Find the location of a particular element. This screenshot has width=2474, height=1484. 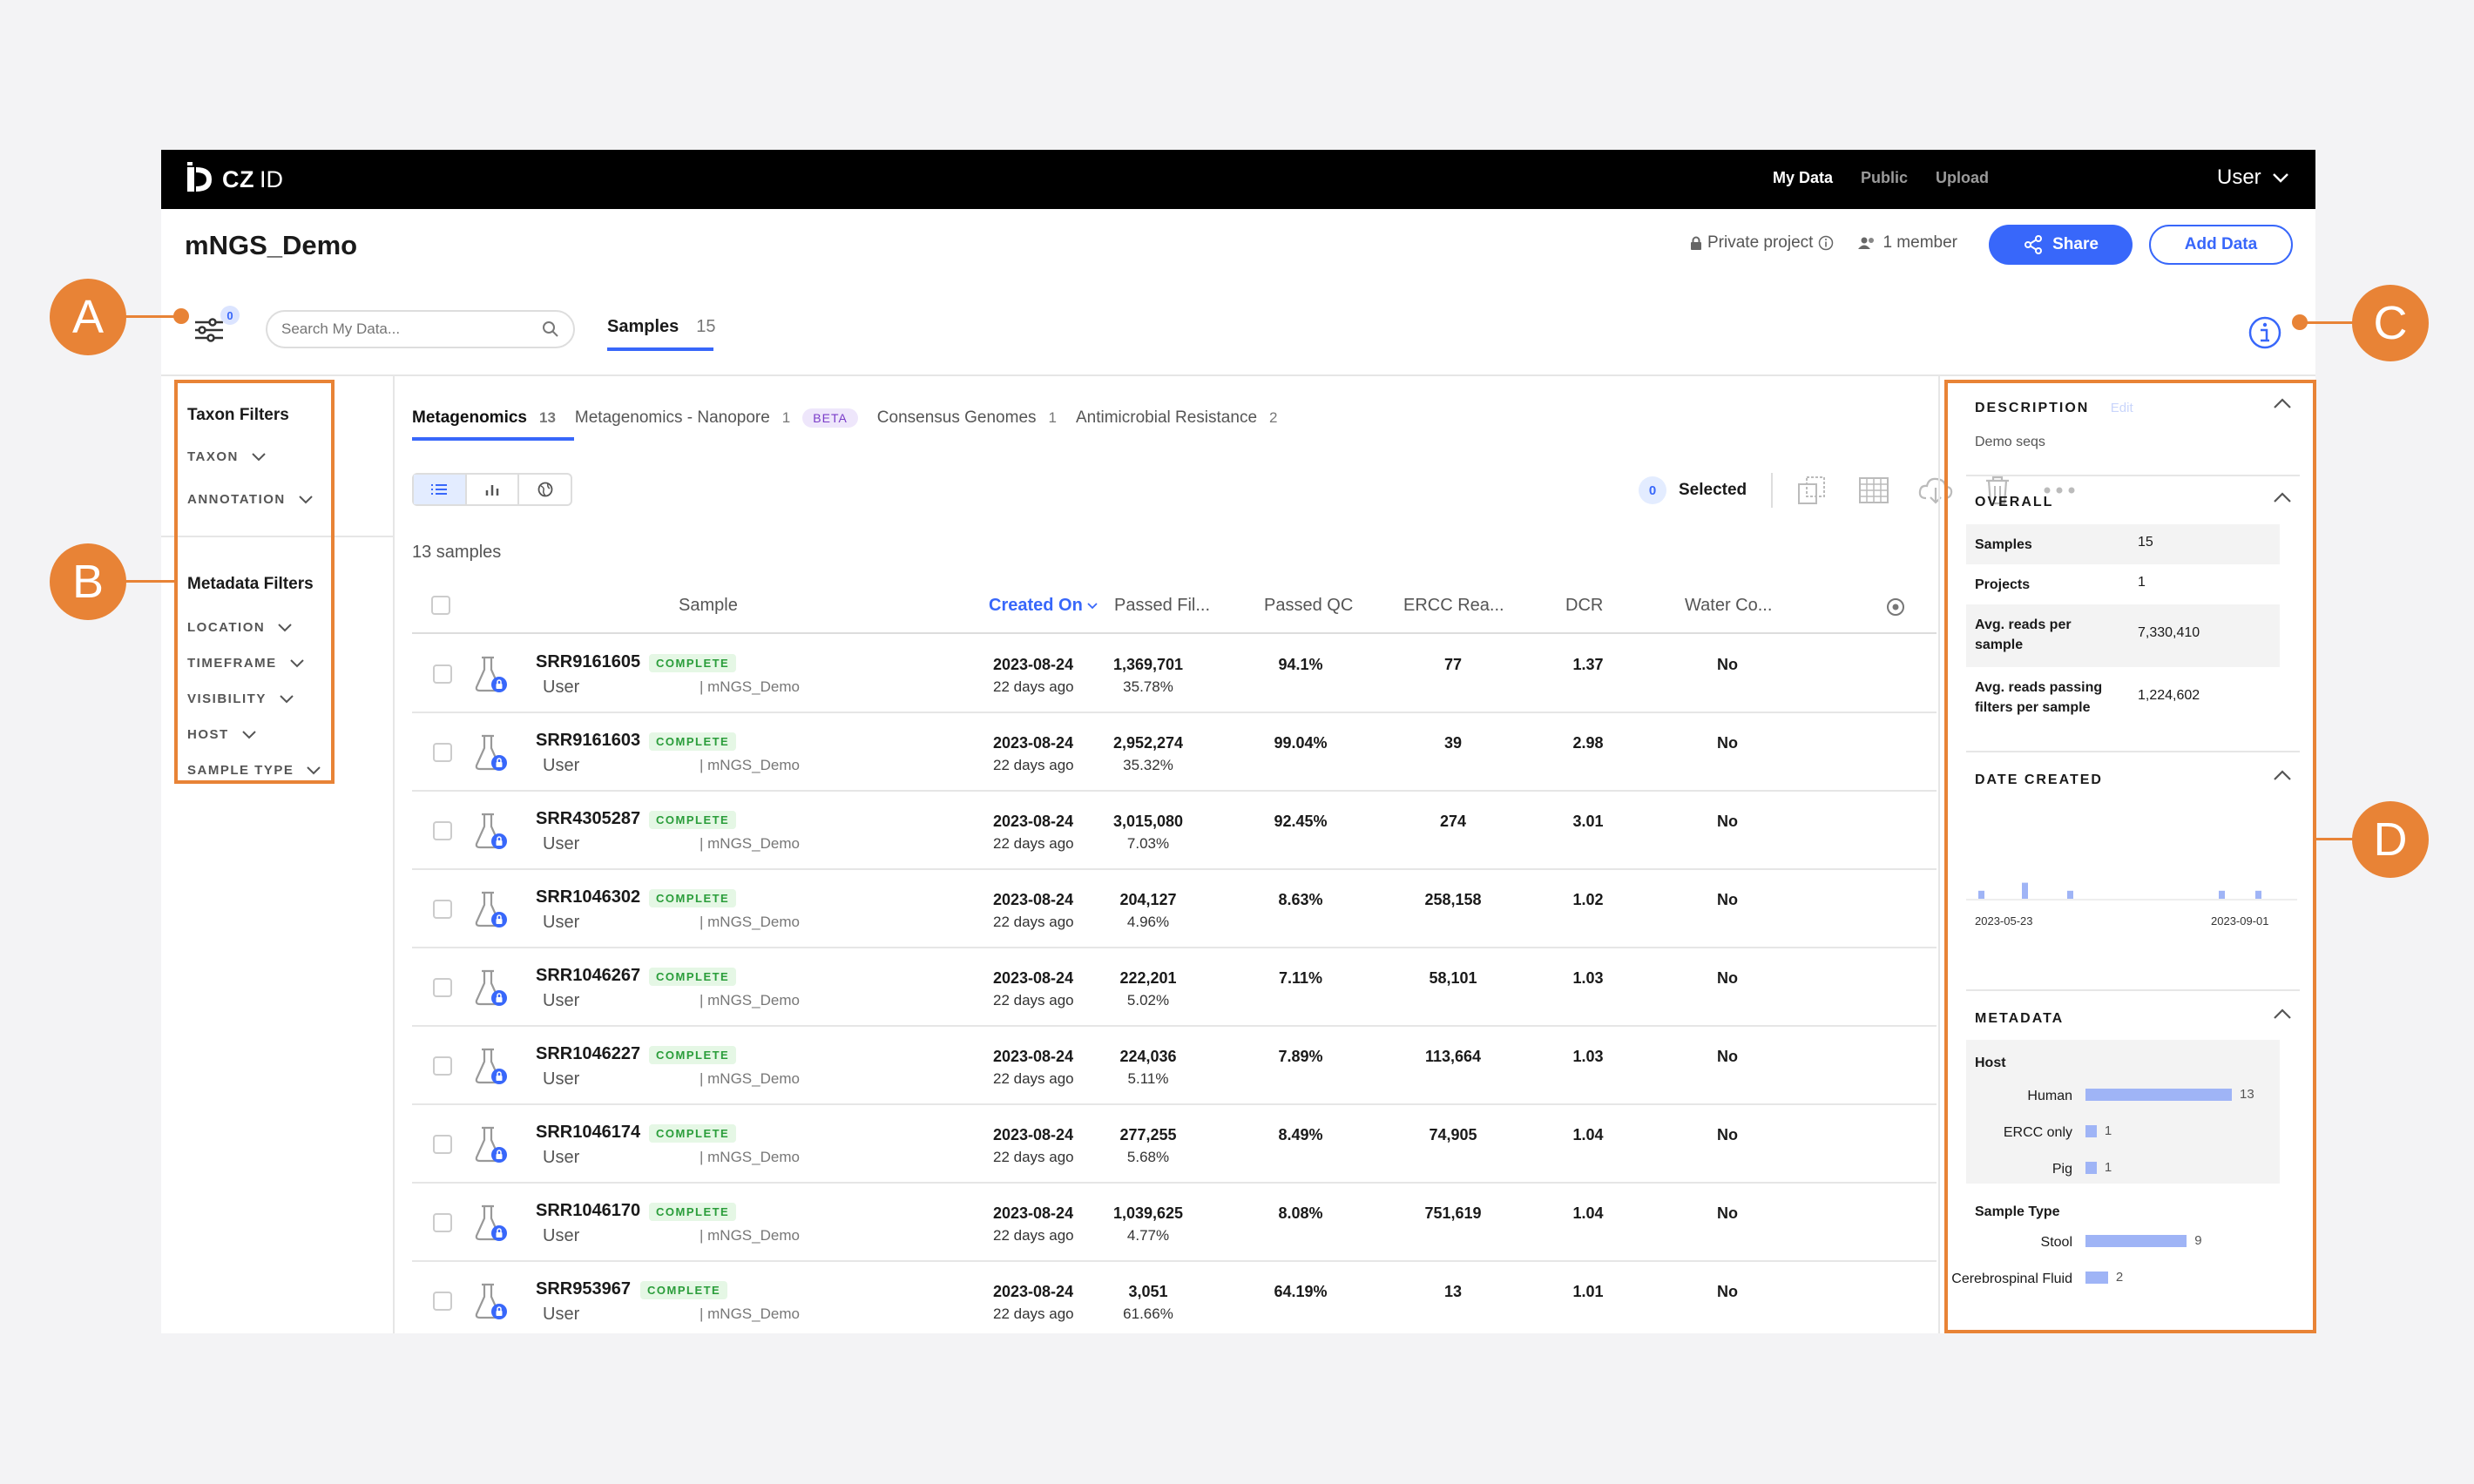

sample-name: SRR953967 is located at coordinates (583, 1289).